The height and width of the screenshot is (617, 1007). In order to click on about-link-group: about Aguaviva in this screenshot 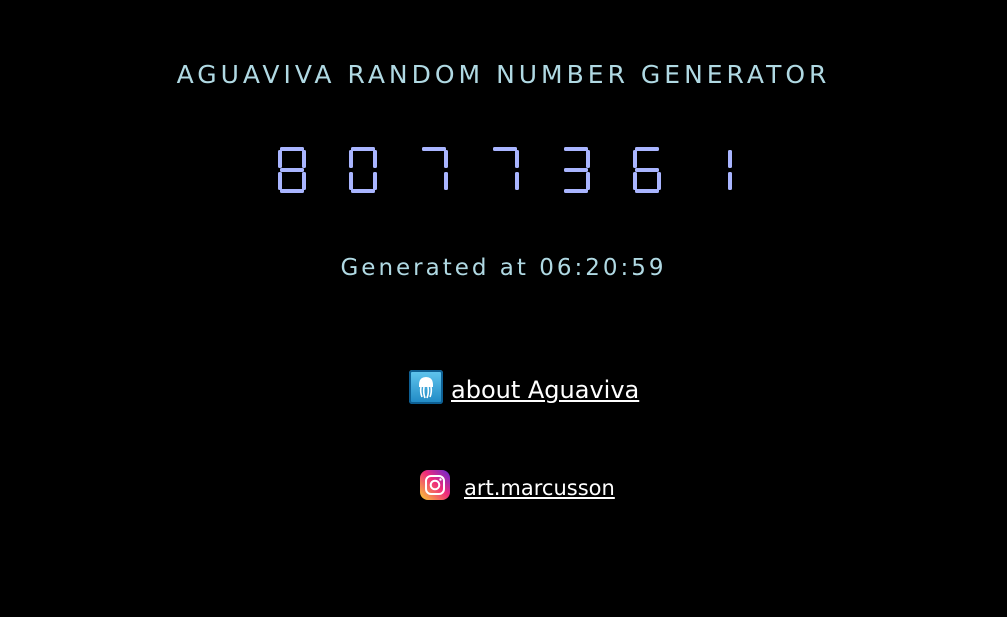, I will do `click(524, 387)`.